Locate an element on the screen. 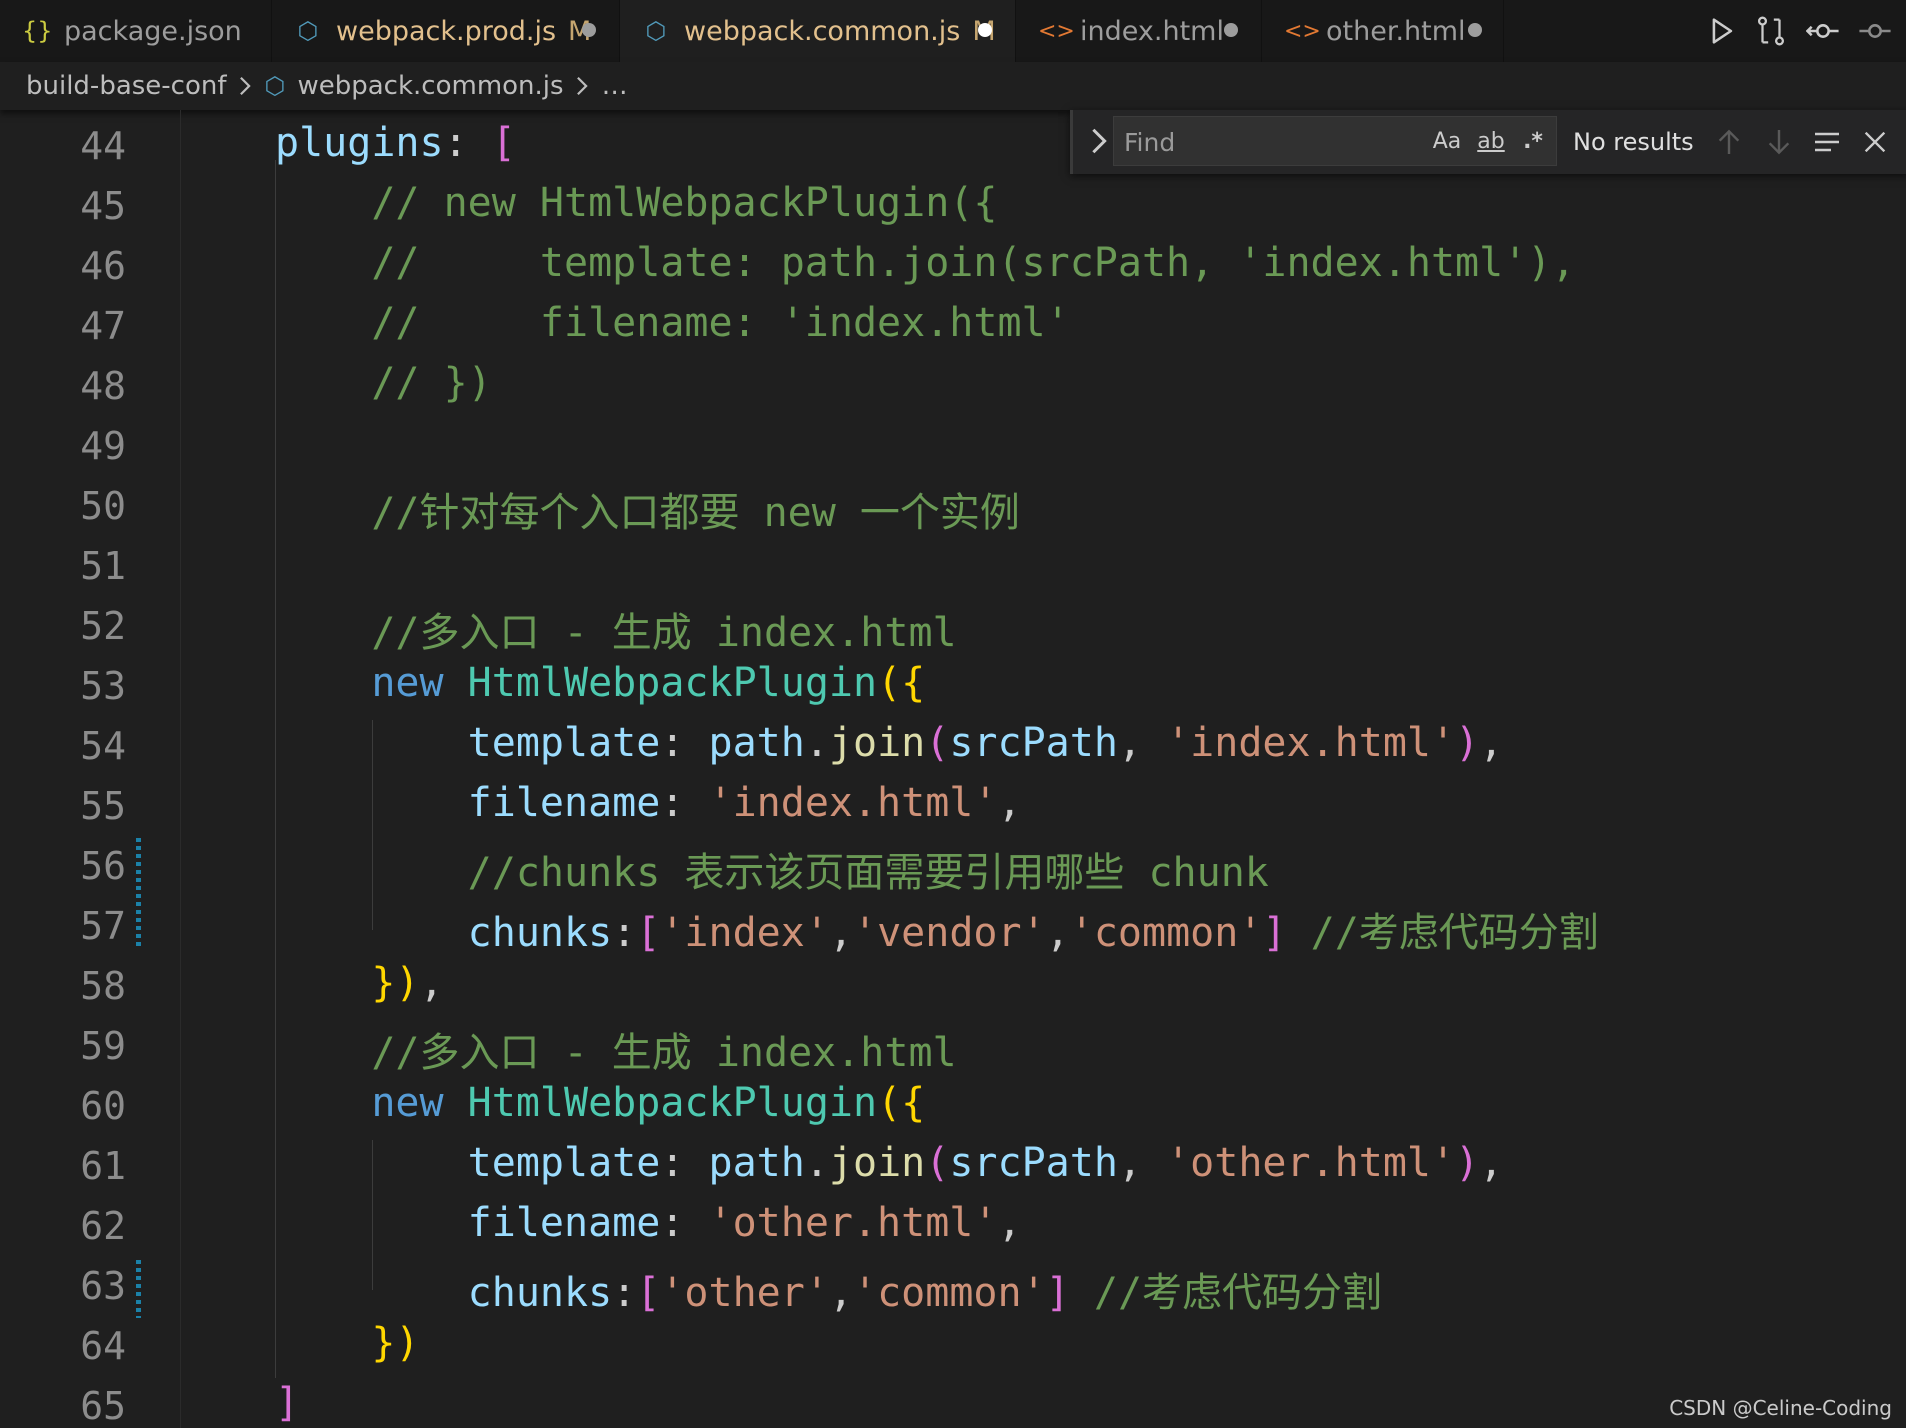 The width and height of the screenshot is (1906, 1428). compare-changes-icon is located at coordinates (1771, 31).